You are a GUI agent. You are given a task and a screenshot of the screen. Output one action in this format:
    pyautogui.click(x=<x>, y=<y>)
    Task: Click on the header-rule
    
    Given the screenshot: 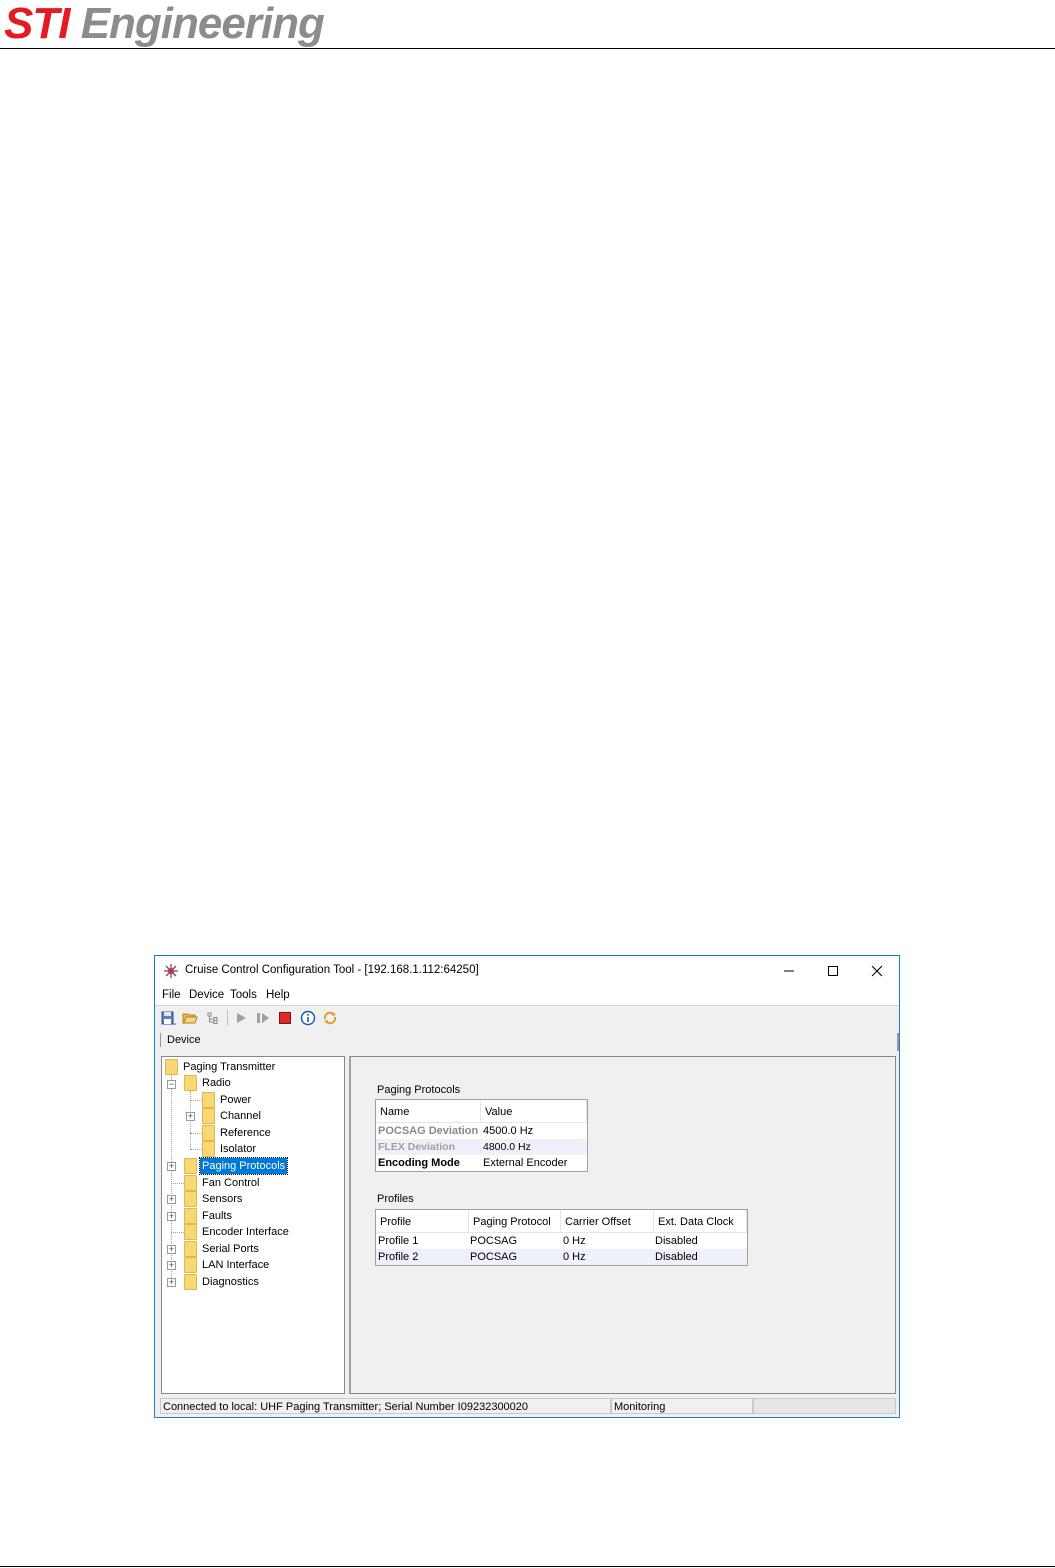 What is the action you would take?
    pyautogui.click(x=527, y=48)
    